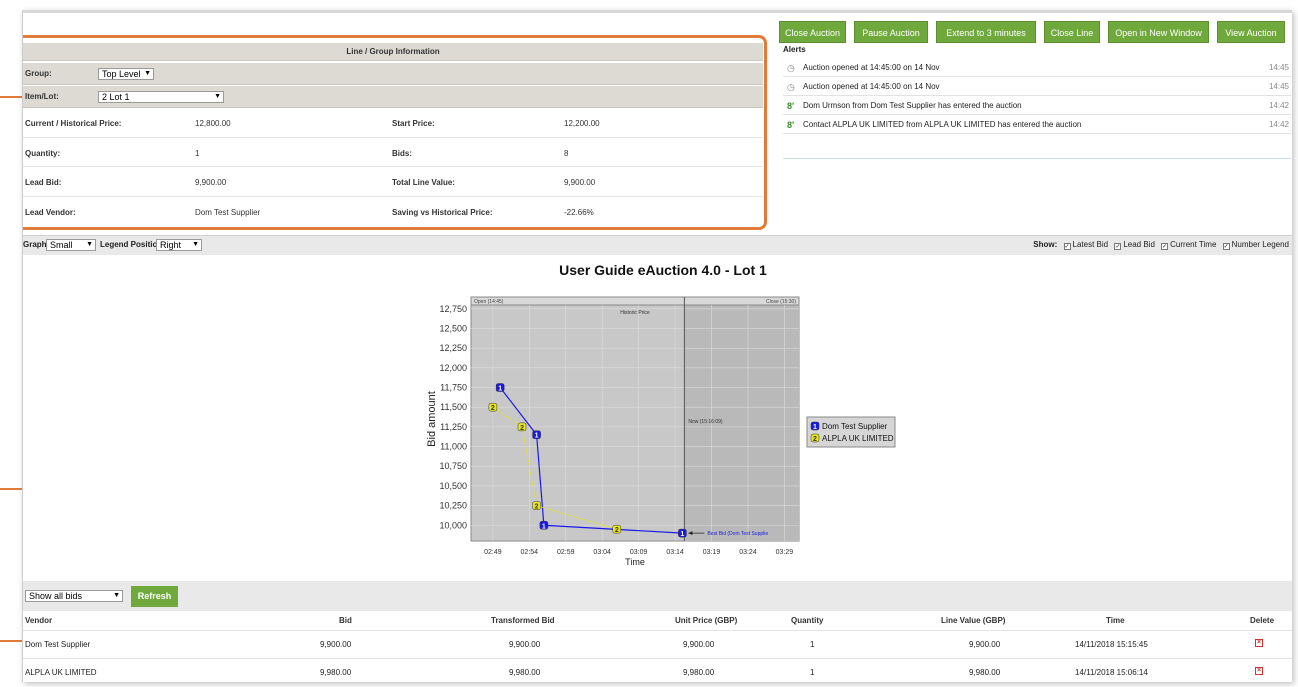 The image size is (1298, 687). I want to click on historic-annotation: Historic Price, so click(635, 313).